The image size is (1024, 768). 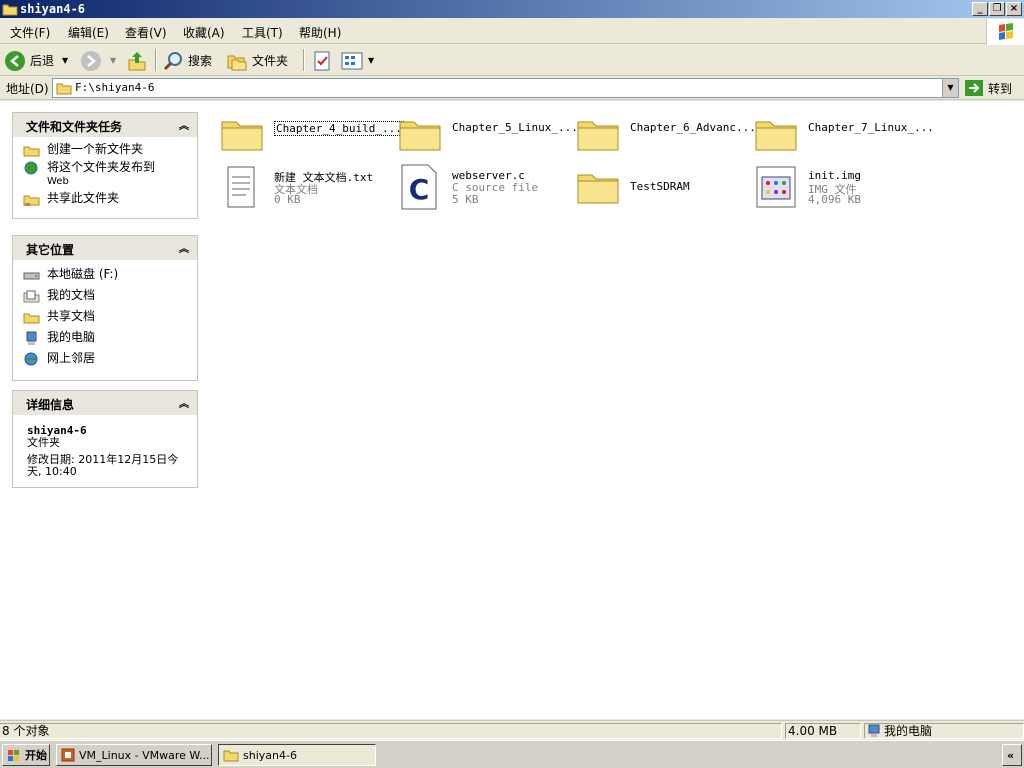 I want to click on folders-icon, so click(x=237, y=62).